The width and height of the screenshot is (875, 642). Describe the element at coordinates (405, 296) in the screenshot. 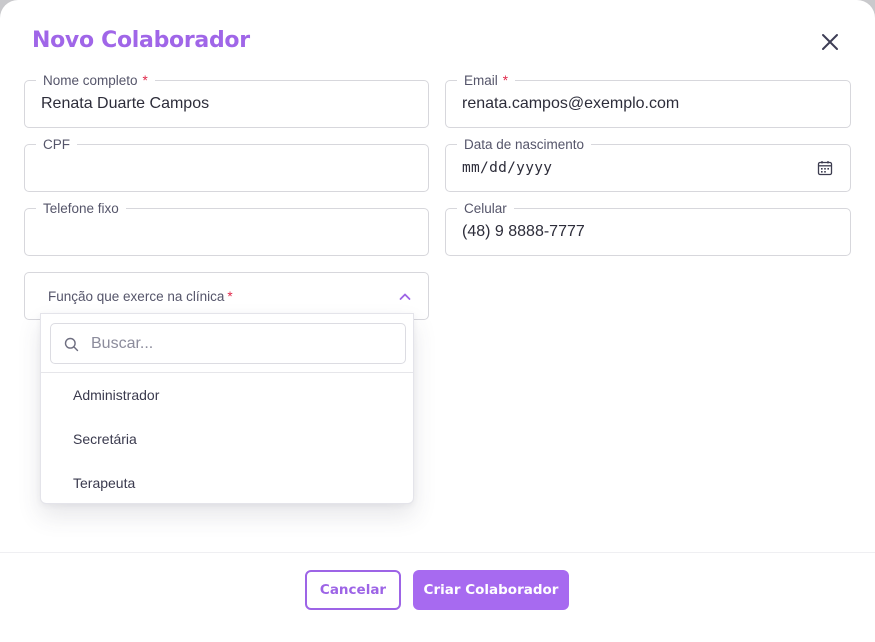

I see `chevron-up-icon` at that location.